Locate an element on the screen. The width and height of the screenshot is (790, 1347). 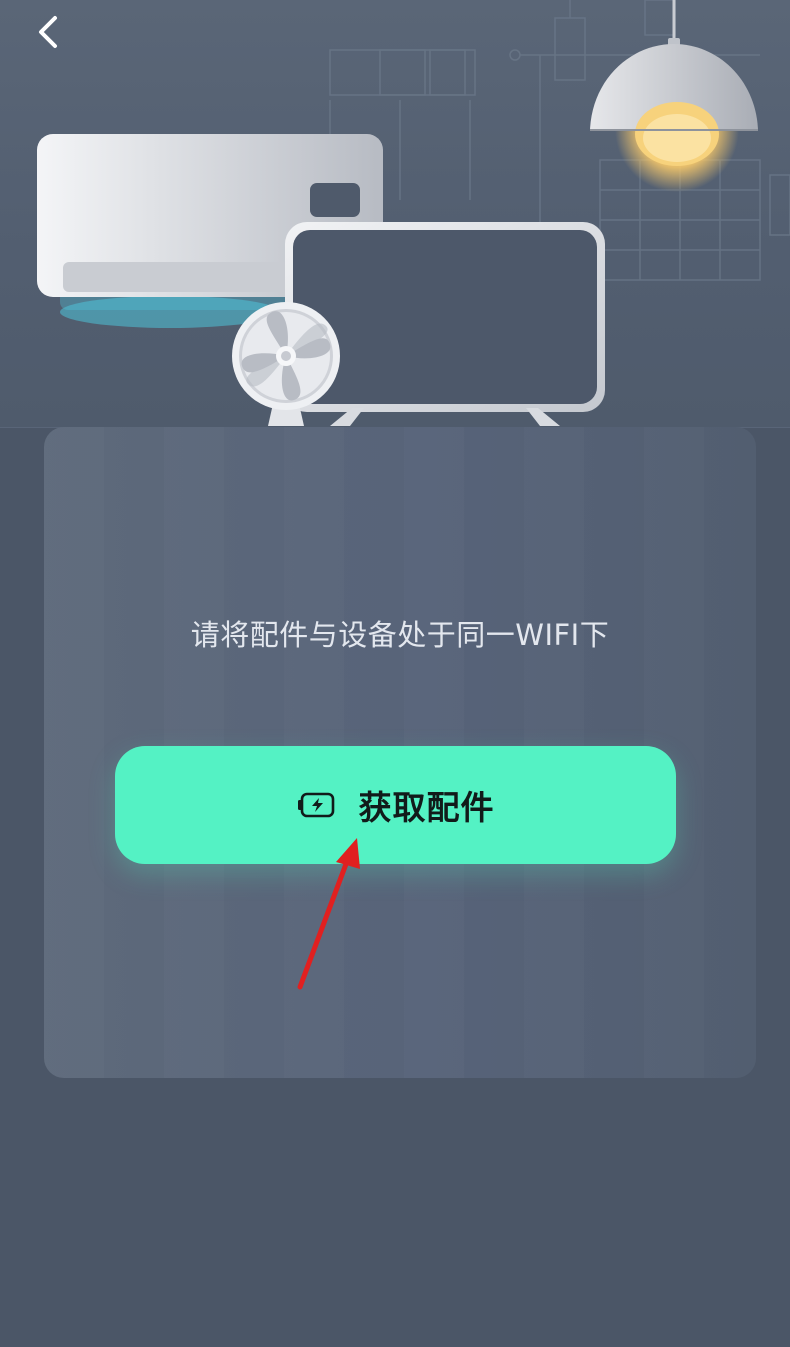
get-accessory-label: 获取配件 is located at coordinates (426, 807).